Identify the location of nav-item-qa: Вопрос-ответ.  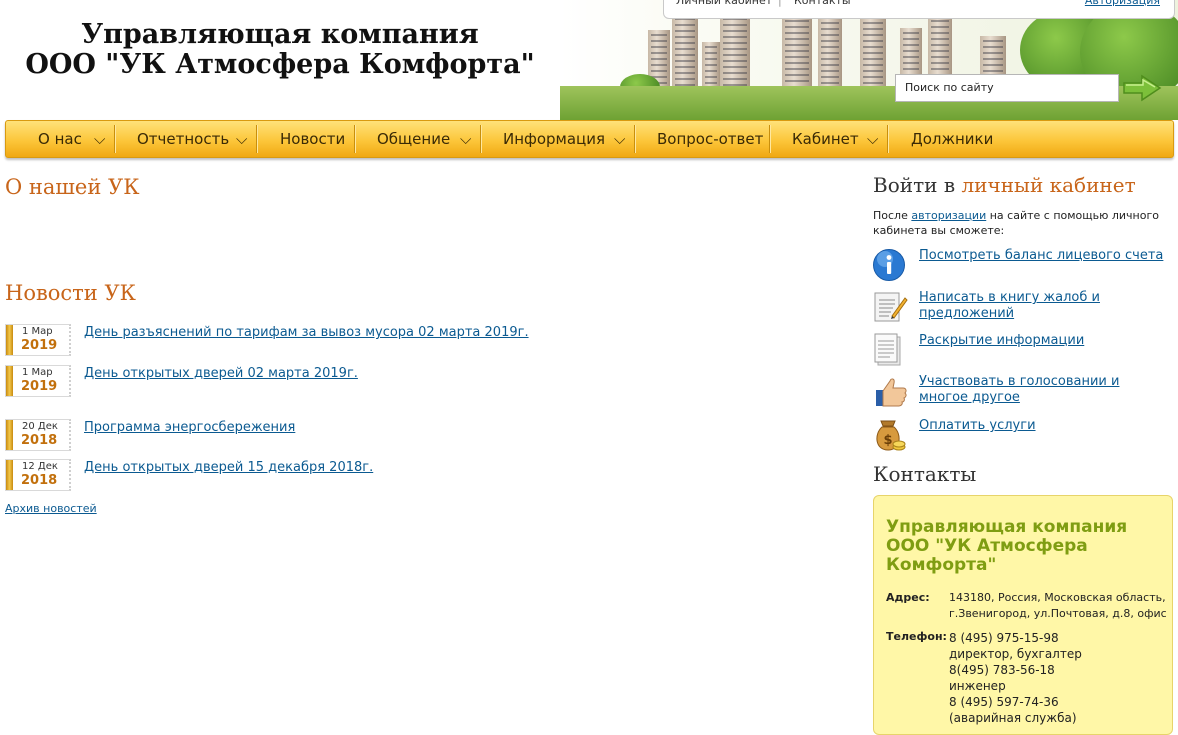
(710, 139).